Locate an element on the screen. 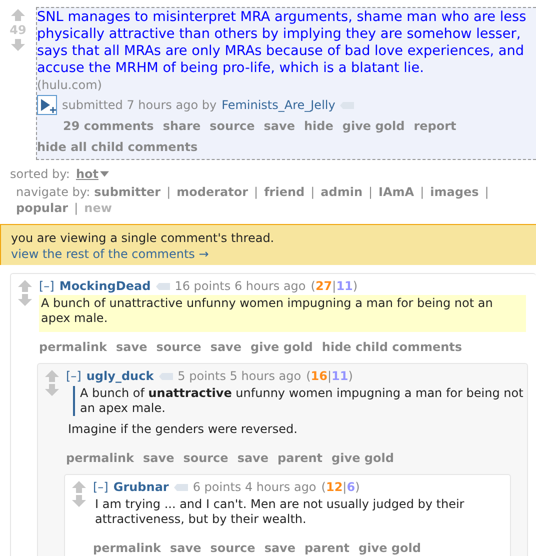 Image resolution: width=536 pixels, height=556 pixels. comment-text: A bunch of unattractive unfunny women impugning a man for being not an apex male. is located at coordinates (267, 311).